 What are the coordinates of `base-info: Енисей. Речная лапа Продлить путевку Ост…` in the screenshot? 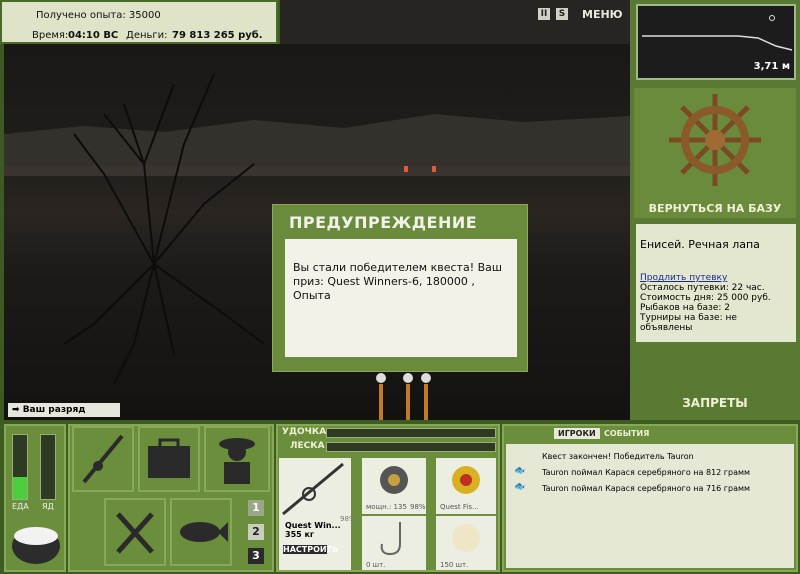 It's located at (716, 283).